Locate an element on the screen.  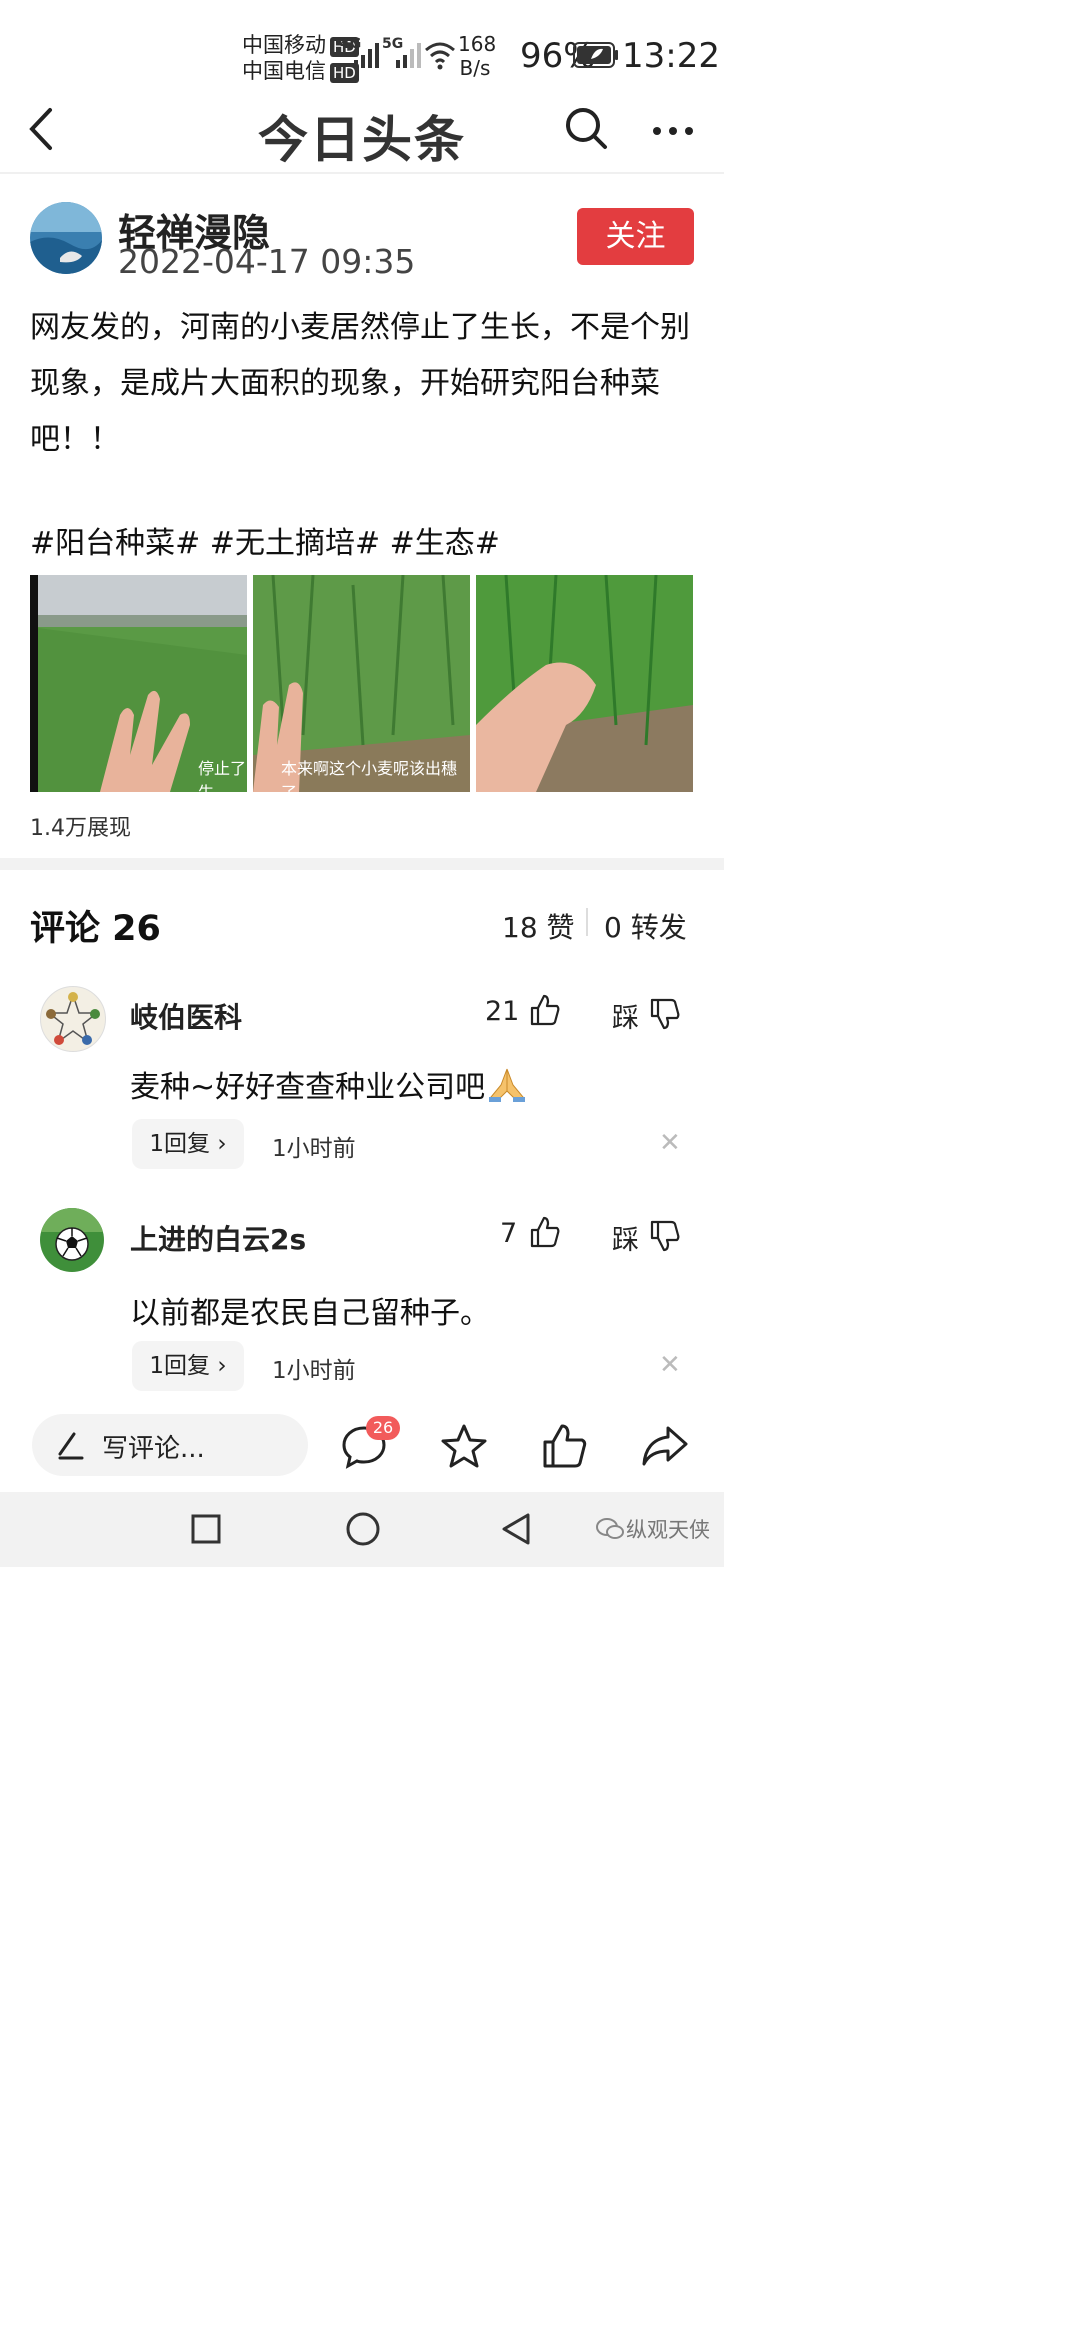
back-nav-icon is located at coordinates (516, 1531).